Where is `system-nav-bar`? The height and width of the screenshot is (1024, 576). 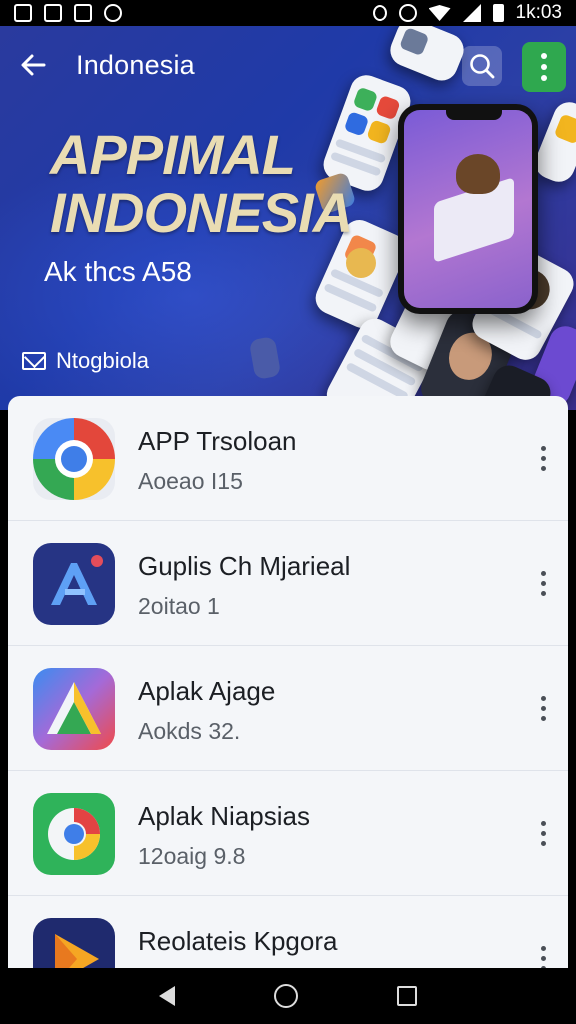 system-nav-bar is located at coordinates (288, 996).